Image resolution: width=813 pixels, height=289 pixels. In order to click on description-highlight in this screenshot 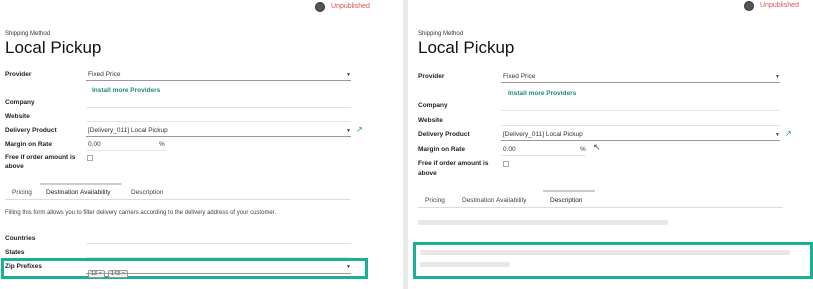, I will do `click(613, 260)`.